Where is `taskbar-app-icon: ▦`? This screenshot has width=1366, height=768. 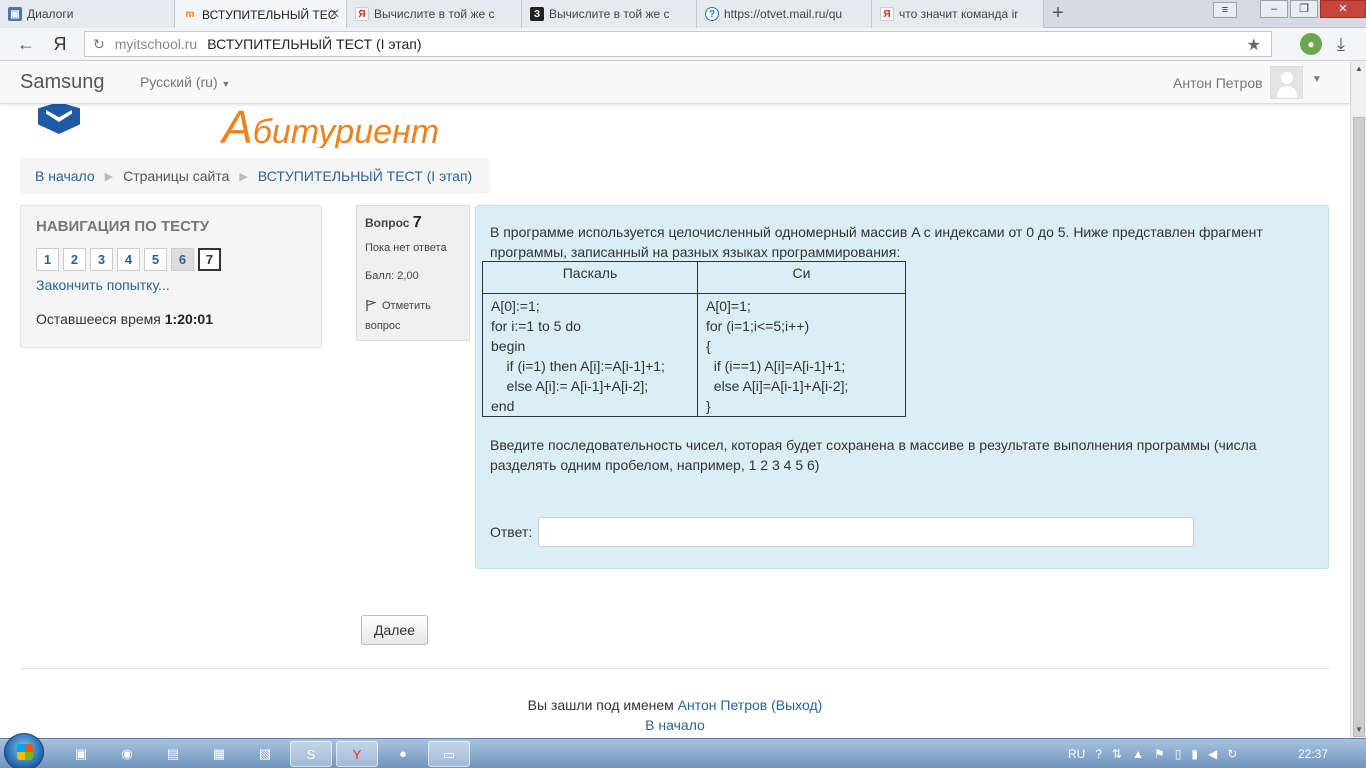
taskbar-app-icon: ▦ is located at coordinates (219, 754).